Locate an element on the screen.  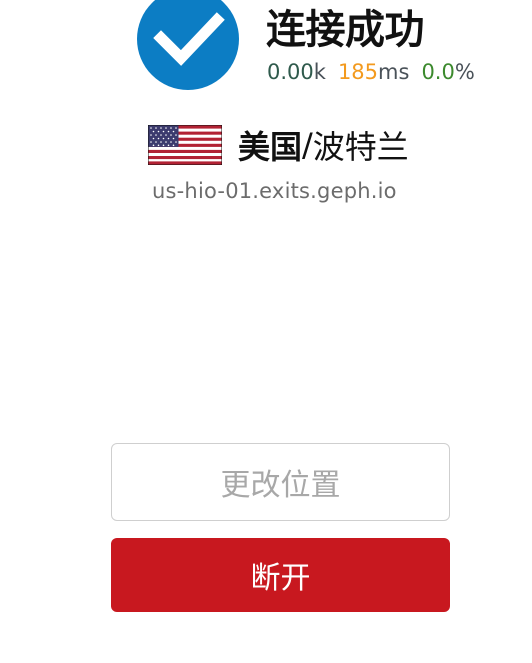
connection-stats: 0.00k 185ms 0.0% is located at coordinates (371, 72).